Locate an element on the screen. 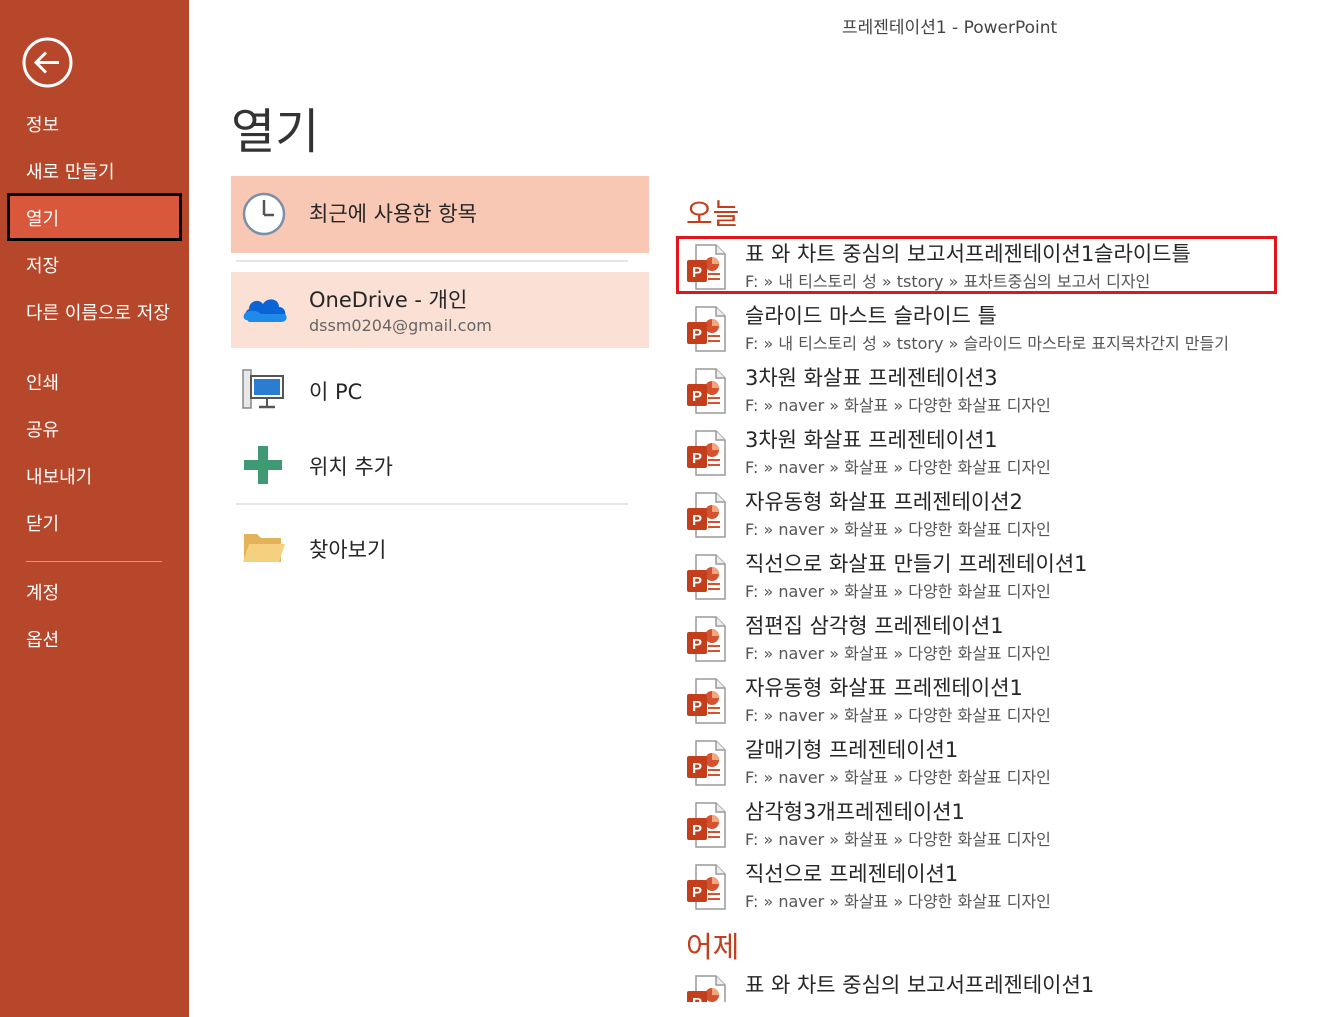  recent-file-item: P 표 와 차트 중심의 보고서프레젠테이션1 is located at coordinates (1001, 985).